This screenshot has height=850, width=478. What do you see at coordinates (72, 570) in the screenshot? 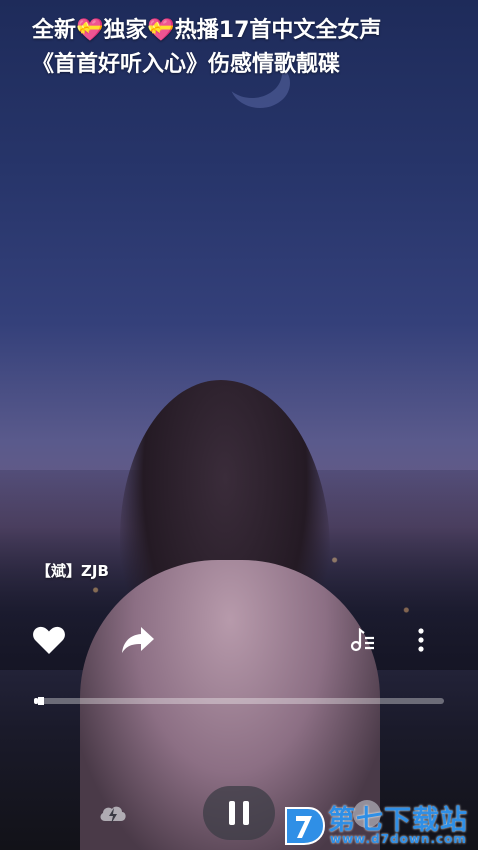
I see `artist-name: 【斌】ZJB` at bounding box center [72, 570].